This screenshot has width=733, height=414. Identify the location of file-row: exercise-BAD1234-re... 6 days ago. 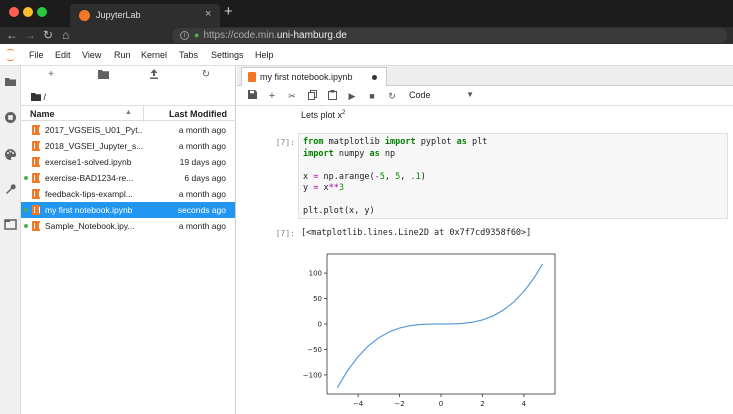
(128, 178).